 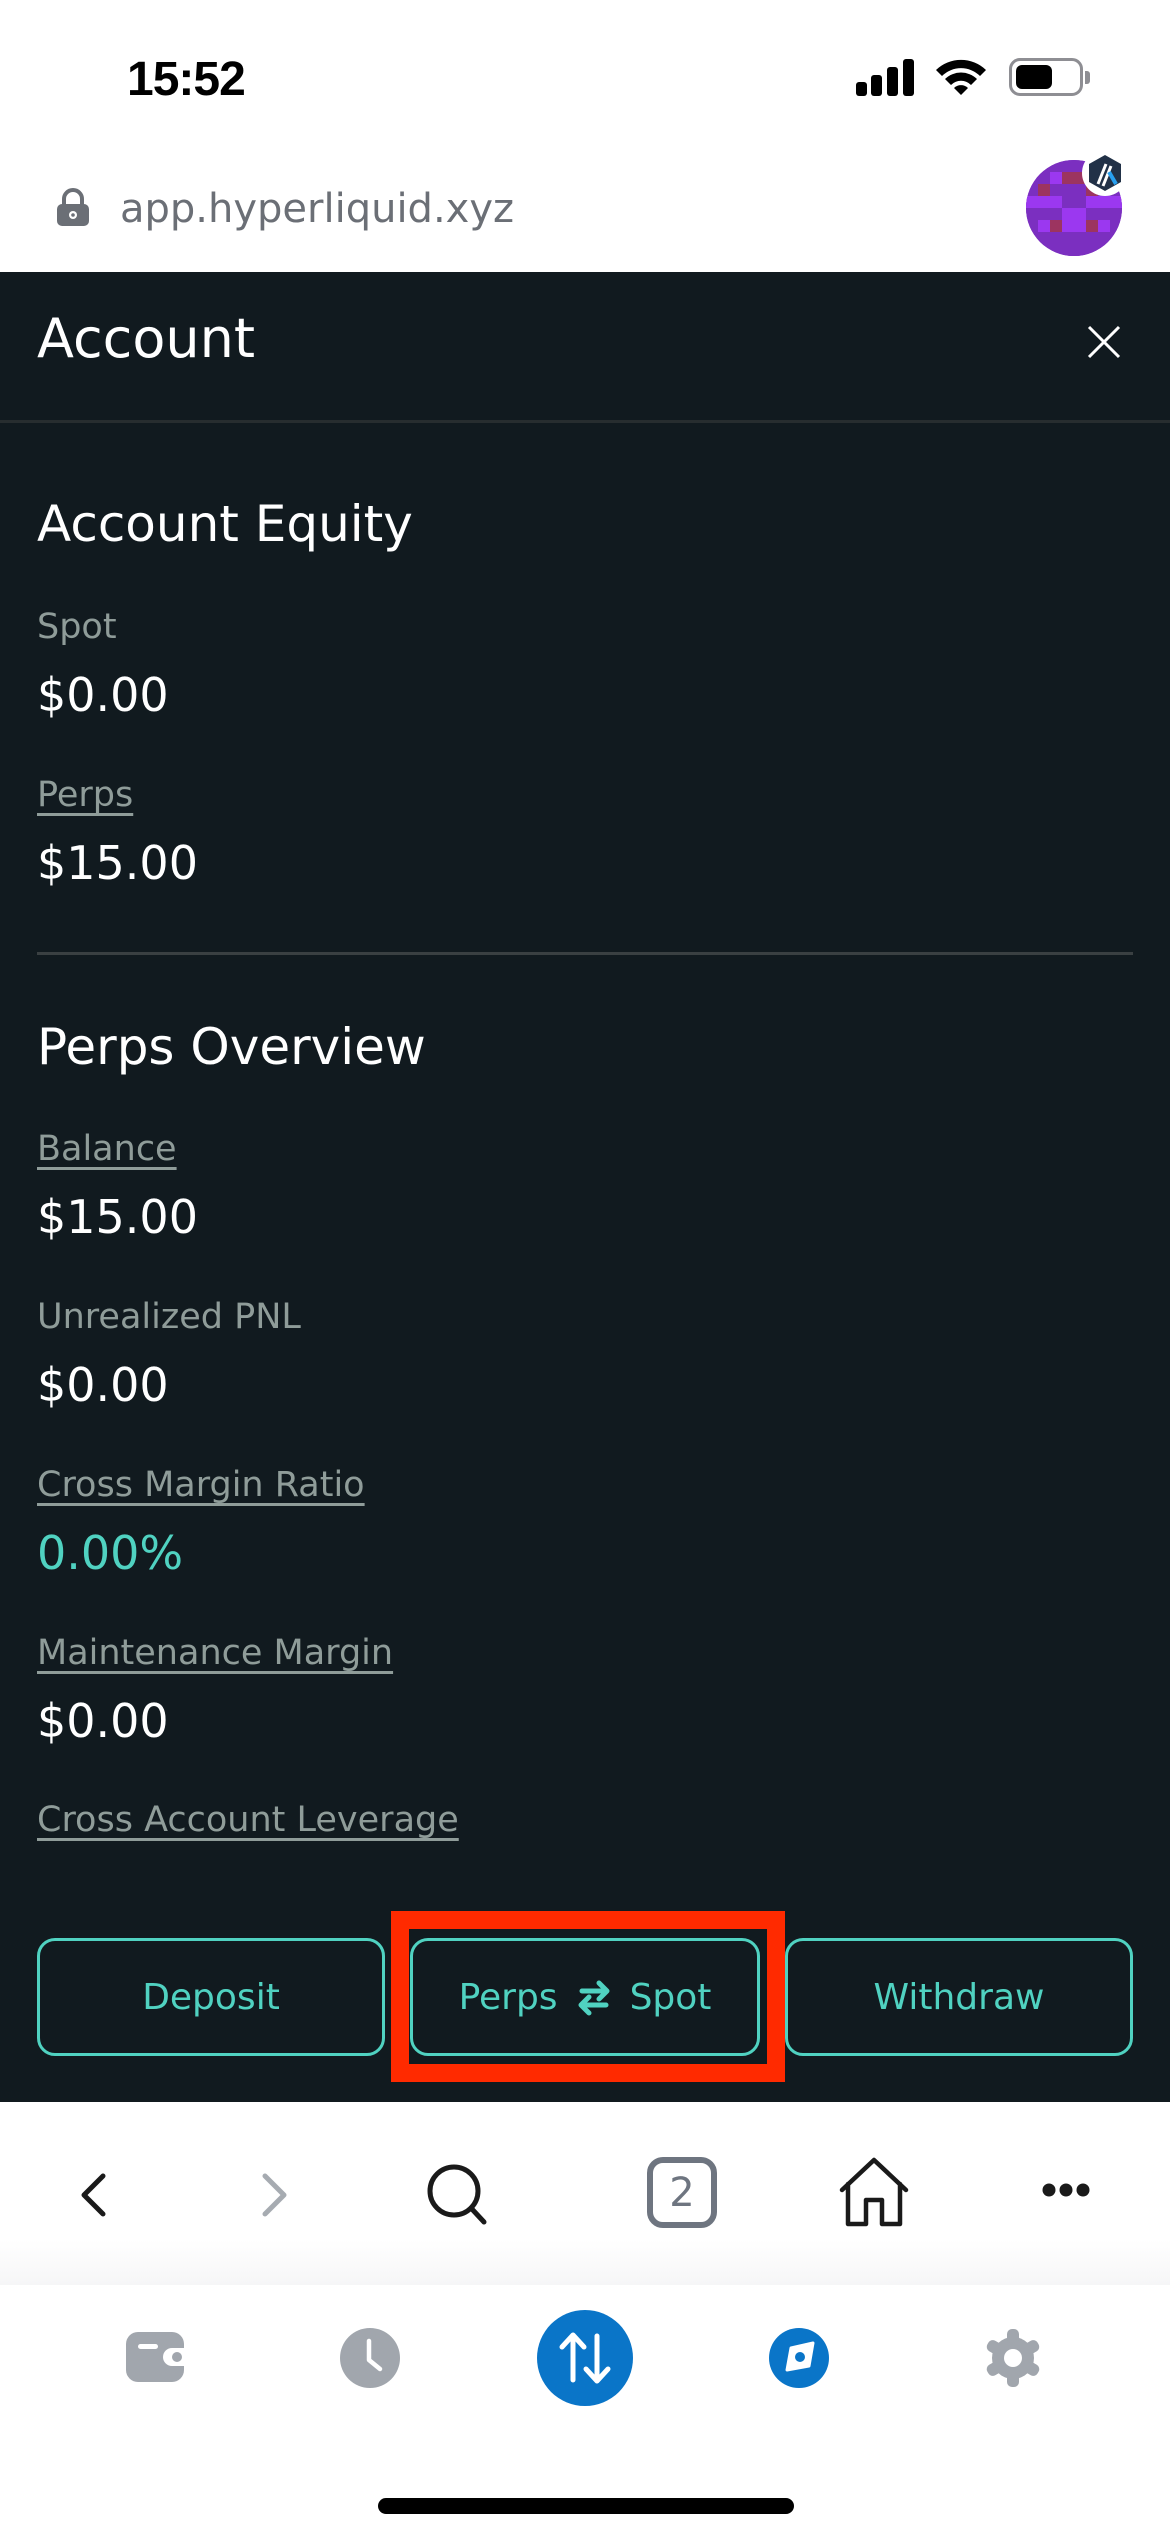 What do you see at coordinates (585, 1873) in the screenshot?
I see `scroll-clip: 0.00x` at bounding box center [585, 1873].